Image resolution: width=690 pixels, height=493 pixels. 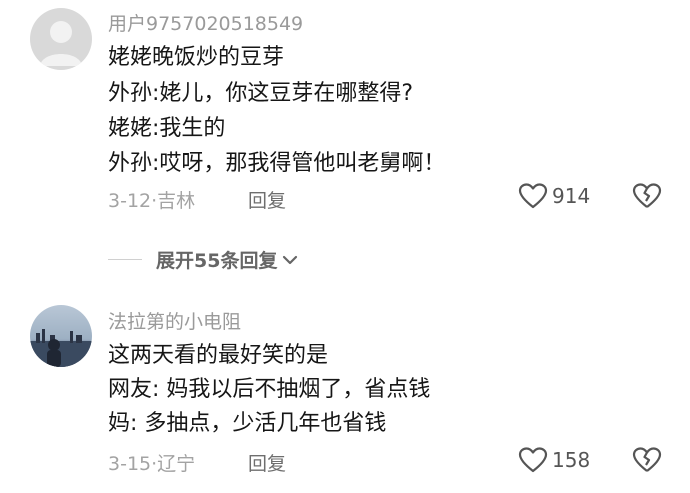 I want to click on comment-meta: 3-15·辽宁, so click(x=152, y=464).